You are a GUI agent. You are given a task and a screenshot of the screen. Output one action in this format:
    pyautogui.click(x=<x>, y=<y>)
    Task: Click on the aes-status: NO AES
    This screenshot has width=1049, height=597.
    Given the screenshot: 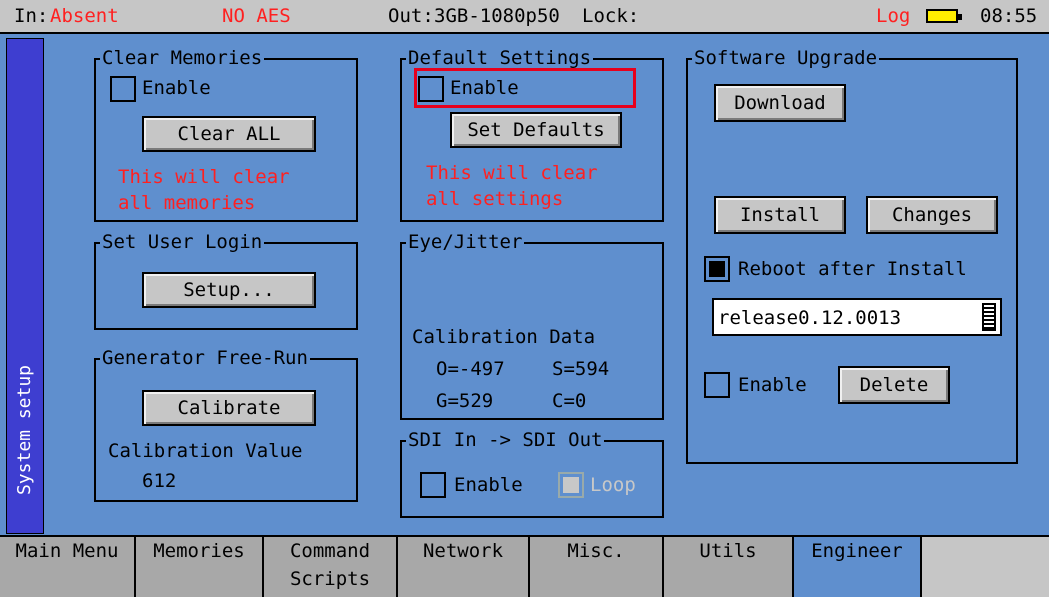 What is the action you would take?
    pyautogui.click(x=256, y=16)
    